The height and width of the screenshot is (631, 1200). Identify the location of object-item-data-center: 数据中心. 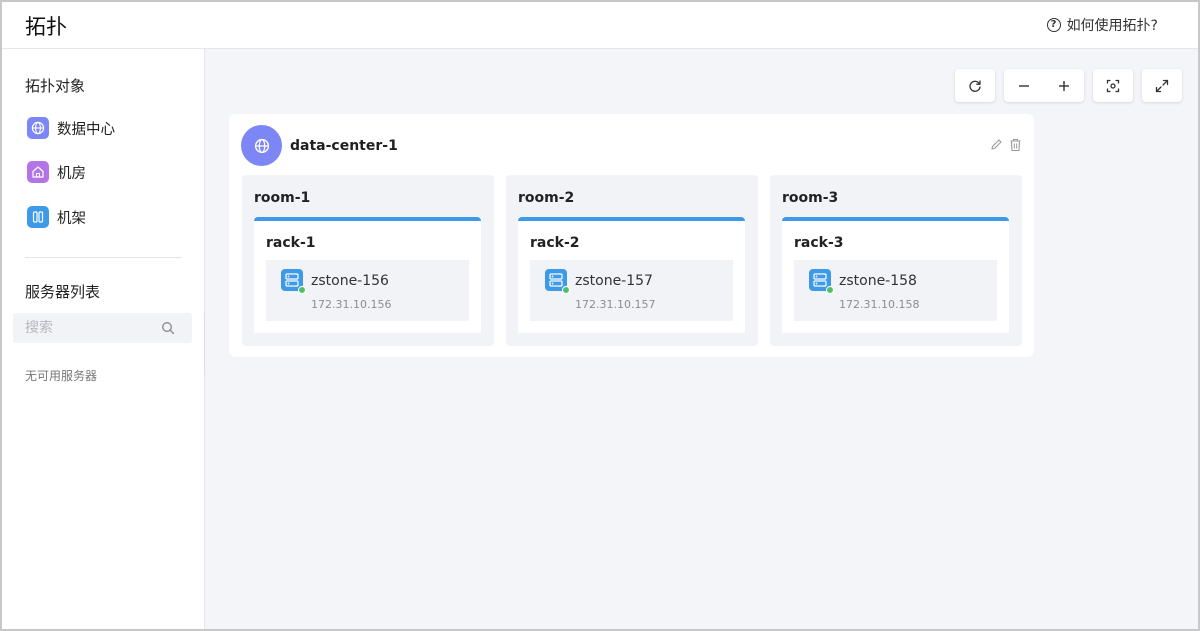
(71, 128).